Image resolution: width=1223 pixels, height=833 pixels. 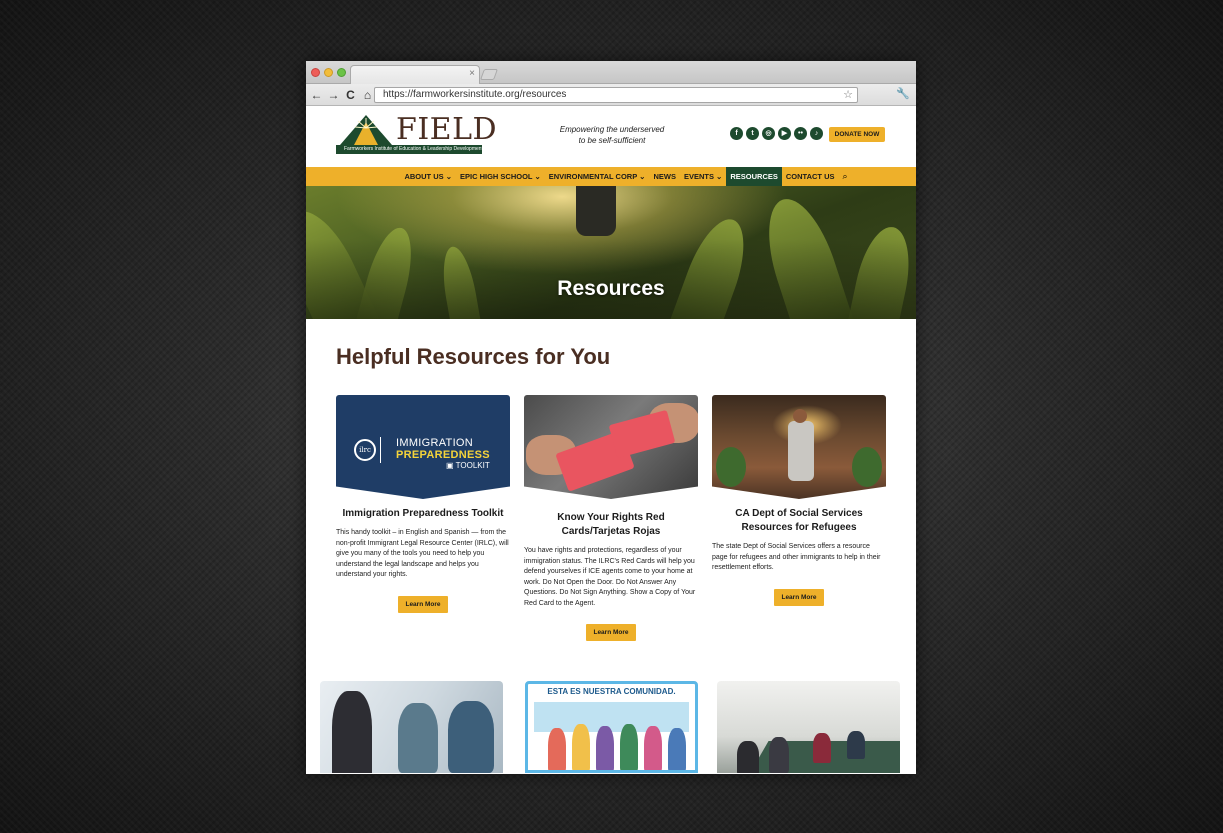 What do you see at coordinates (800, 416) in the screenshot?
I see `person-head-shape` at bounding box center [800, 416].